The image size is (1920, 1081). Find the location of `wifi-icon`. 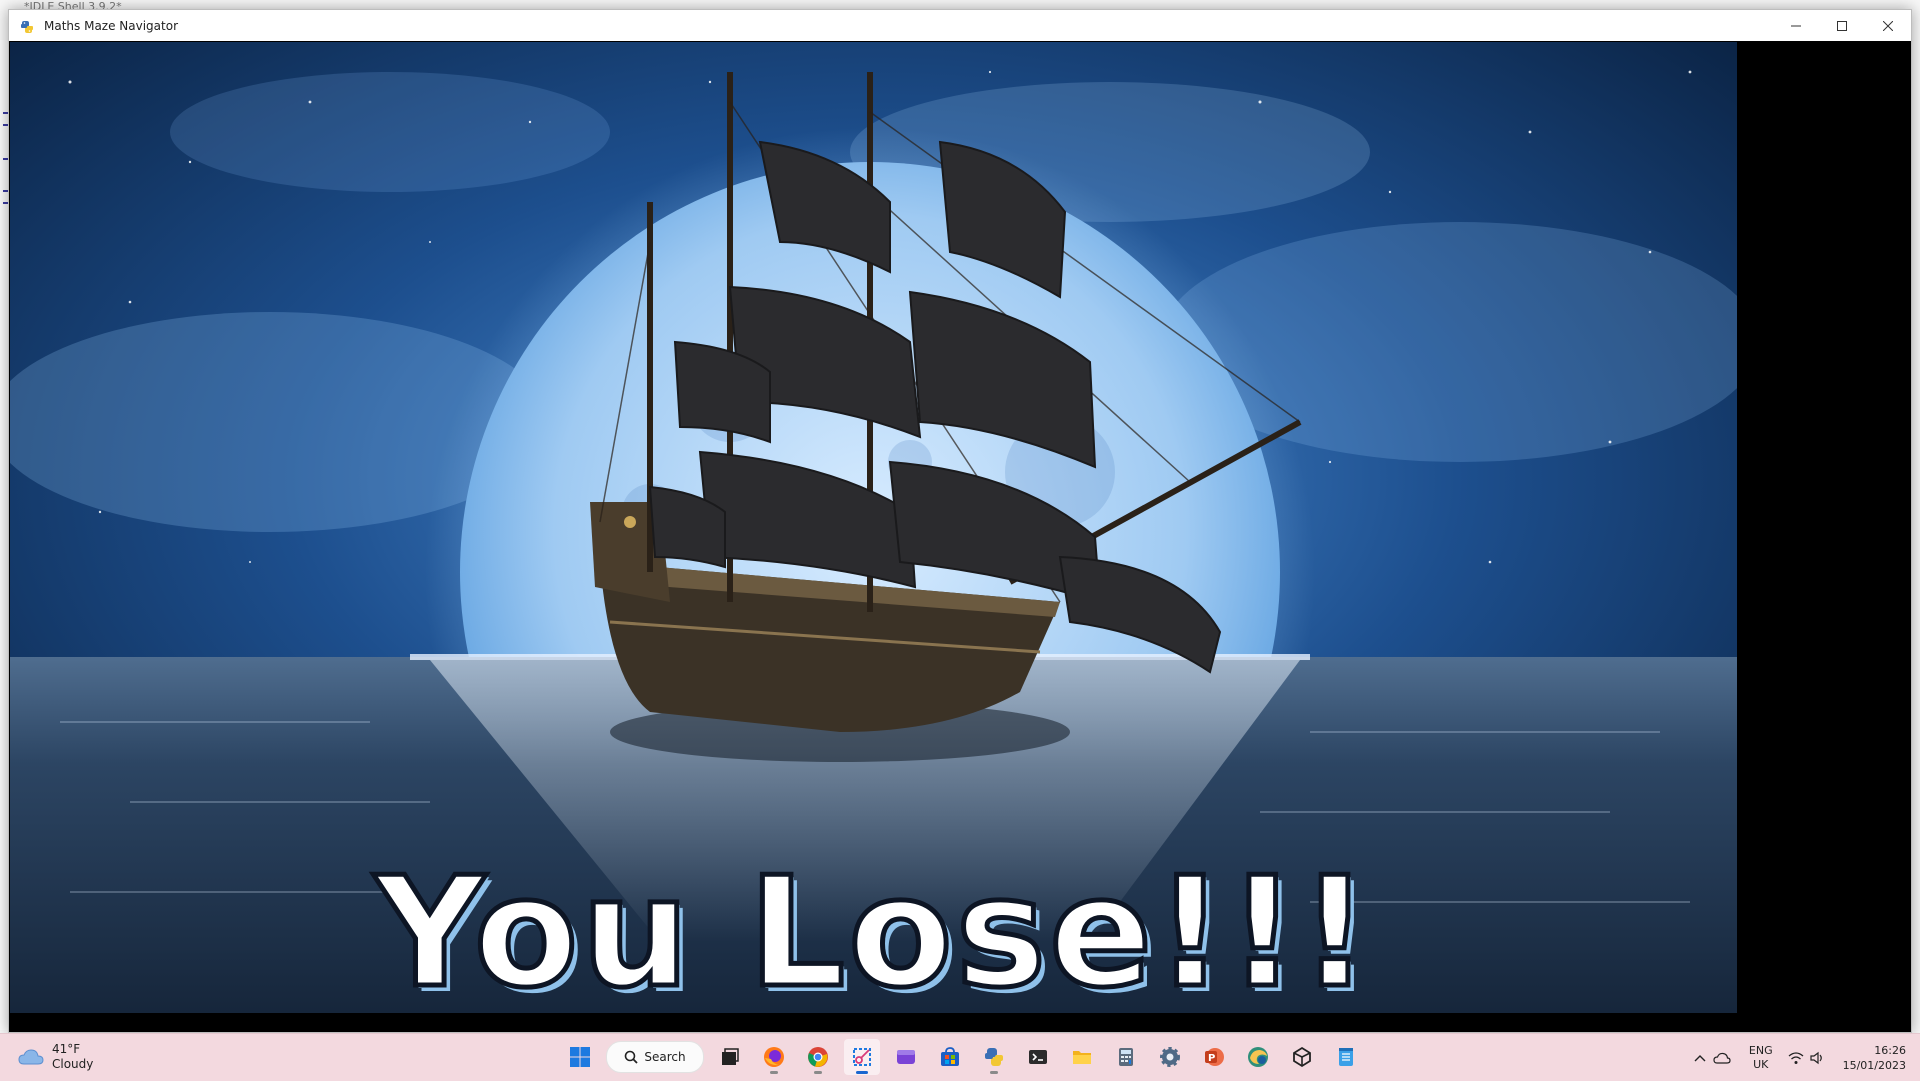

wifi-icon is located at coordinates (1796, 1057).